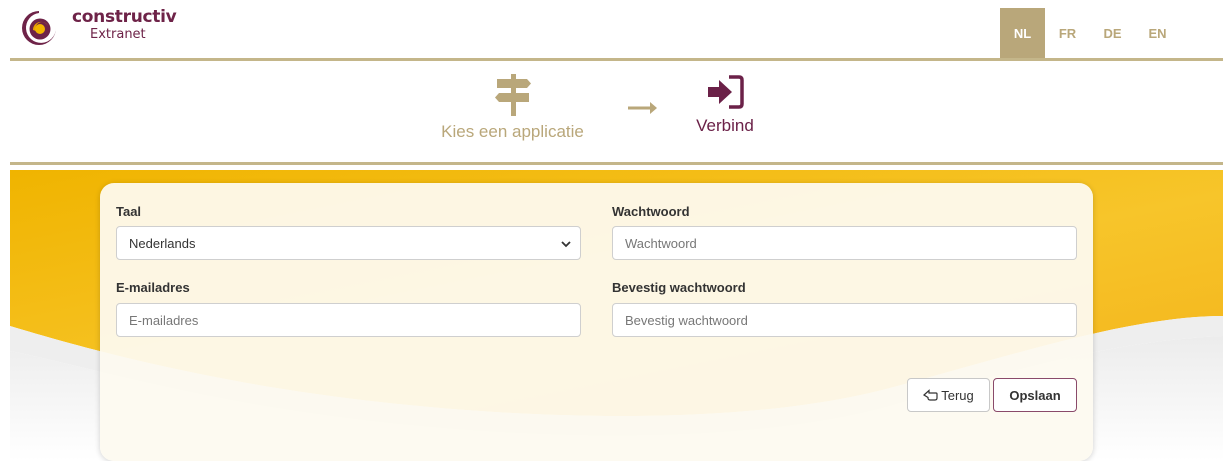 The image size is (1223, 461). What do you see at coordinates (661, 243) in the screenshot?
I see `password-placeholder: Wachtwoord` at bounding box center [661, 243].